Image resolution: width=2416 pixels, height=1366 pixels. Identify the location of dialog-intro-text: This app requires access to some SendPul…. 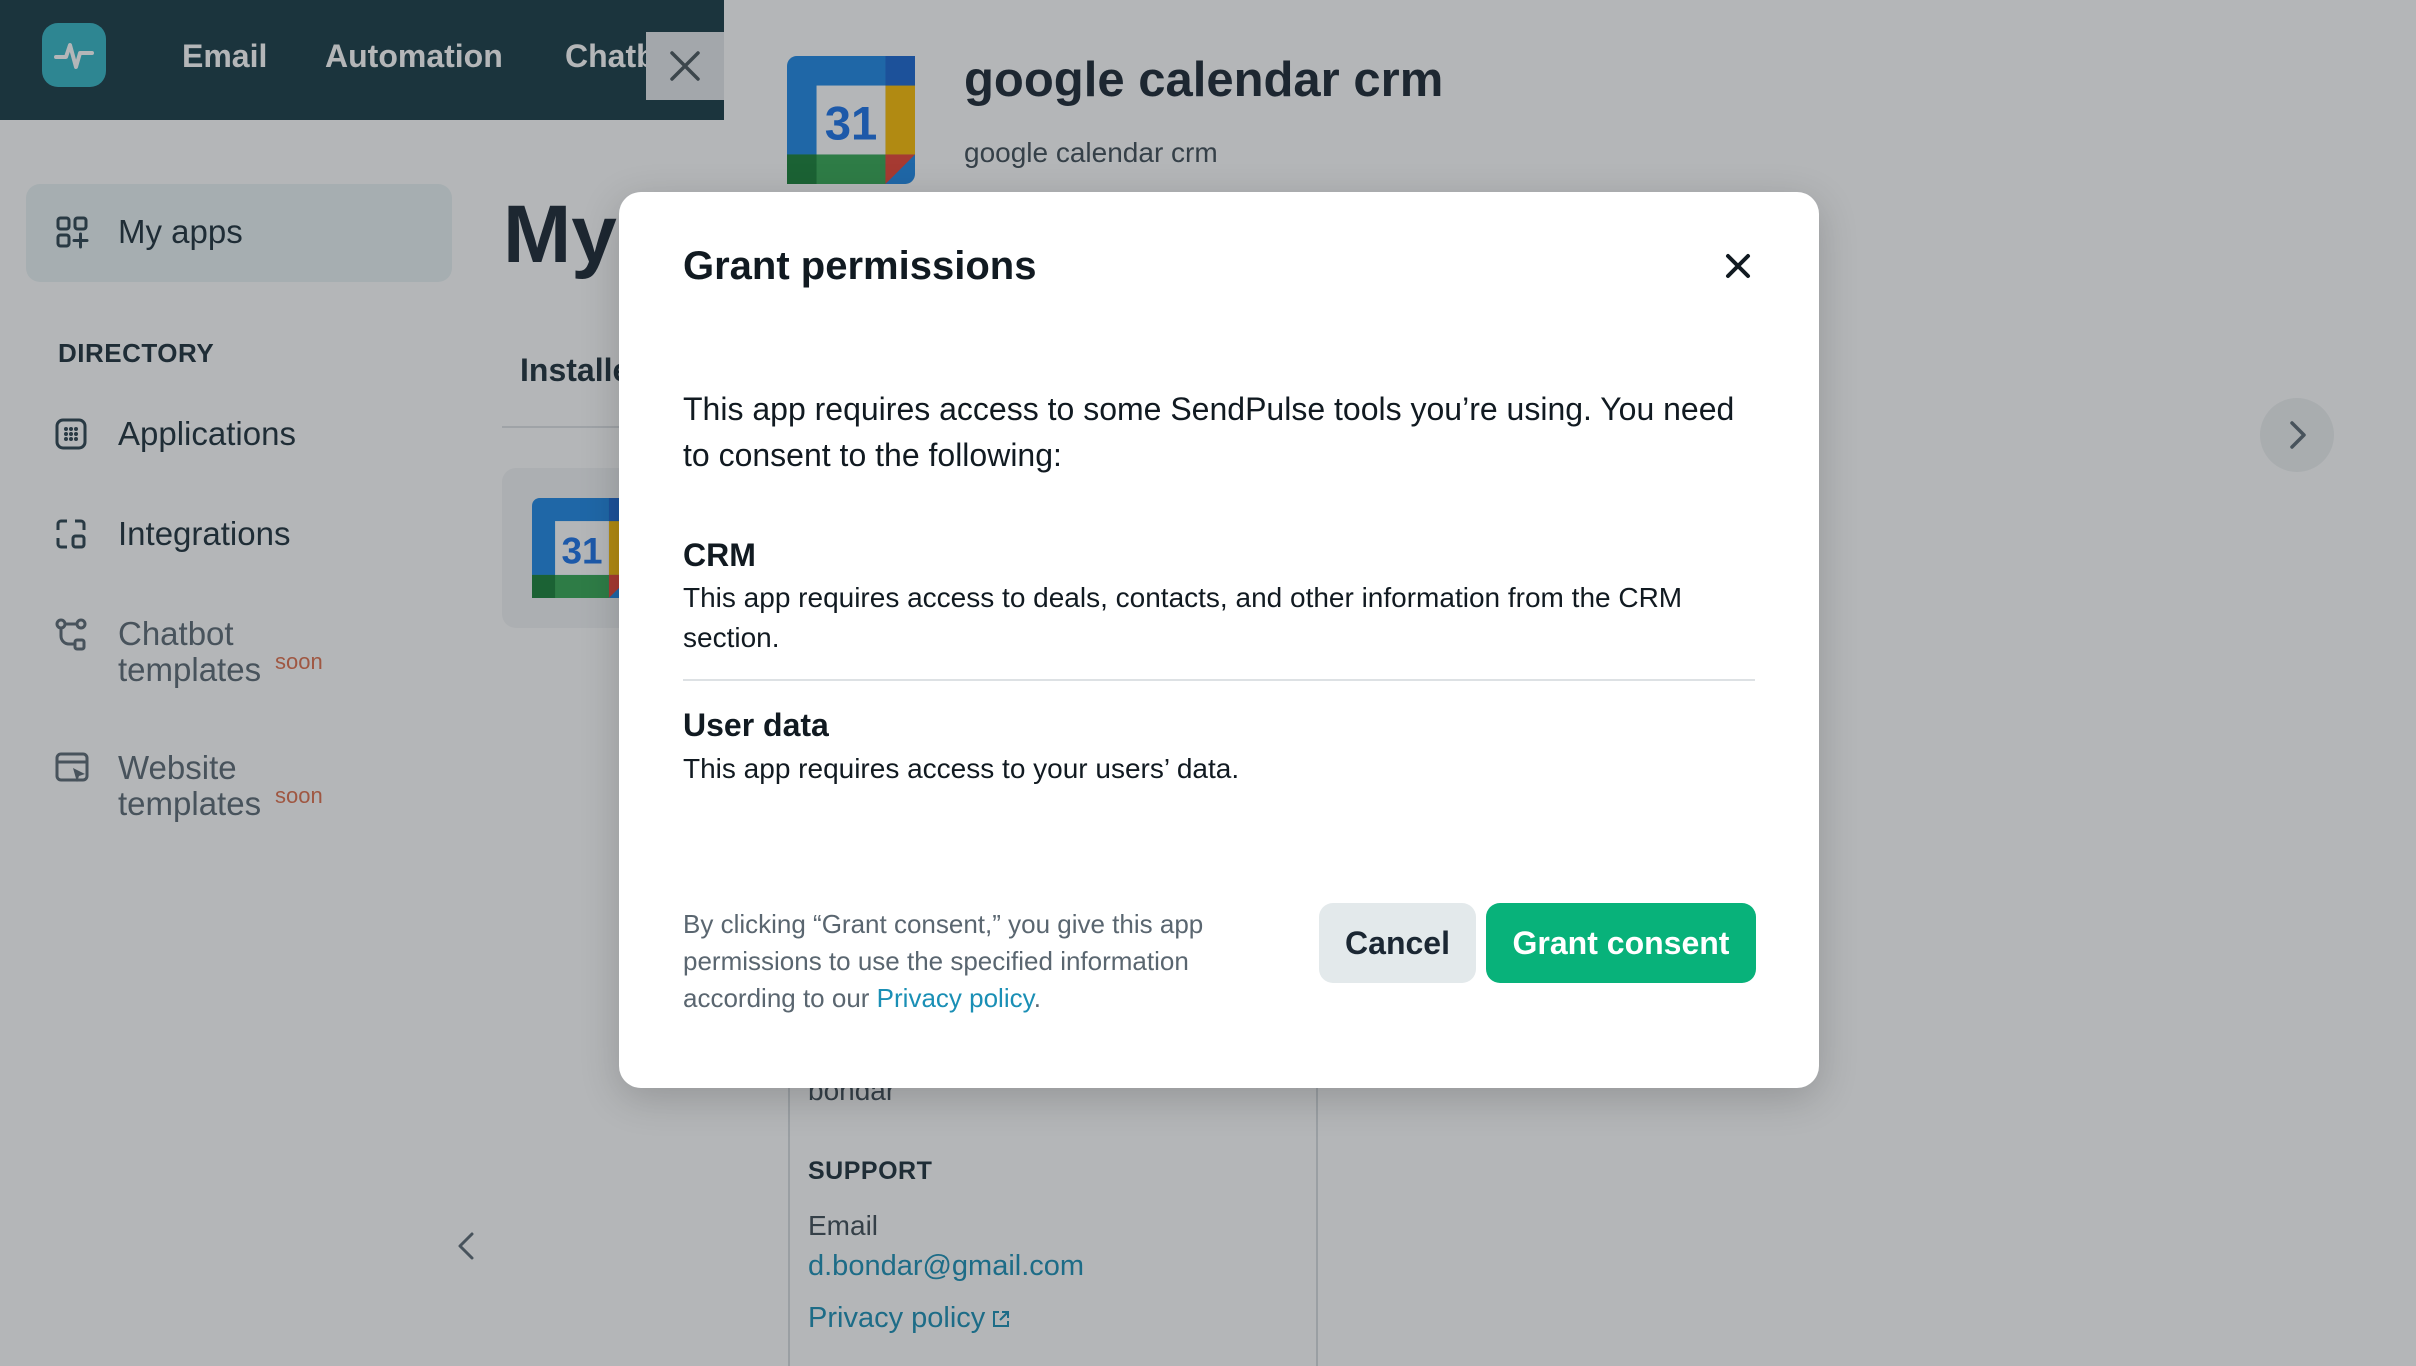
(1209, 432).